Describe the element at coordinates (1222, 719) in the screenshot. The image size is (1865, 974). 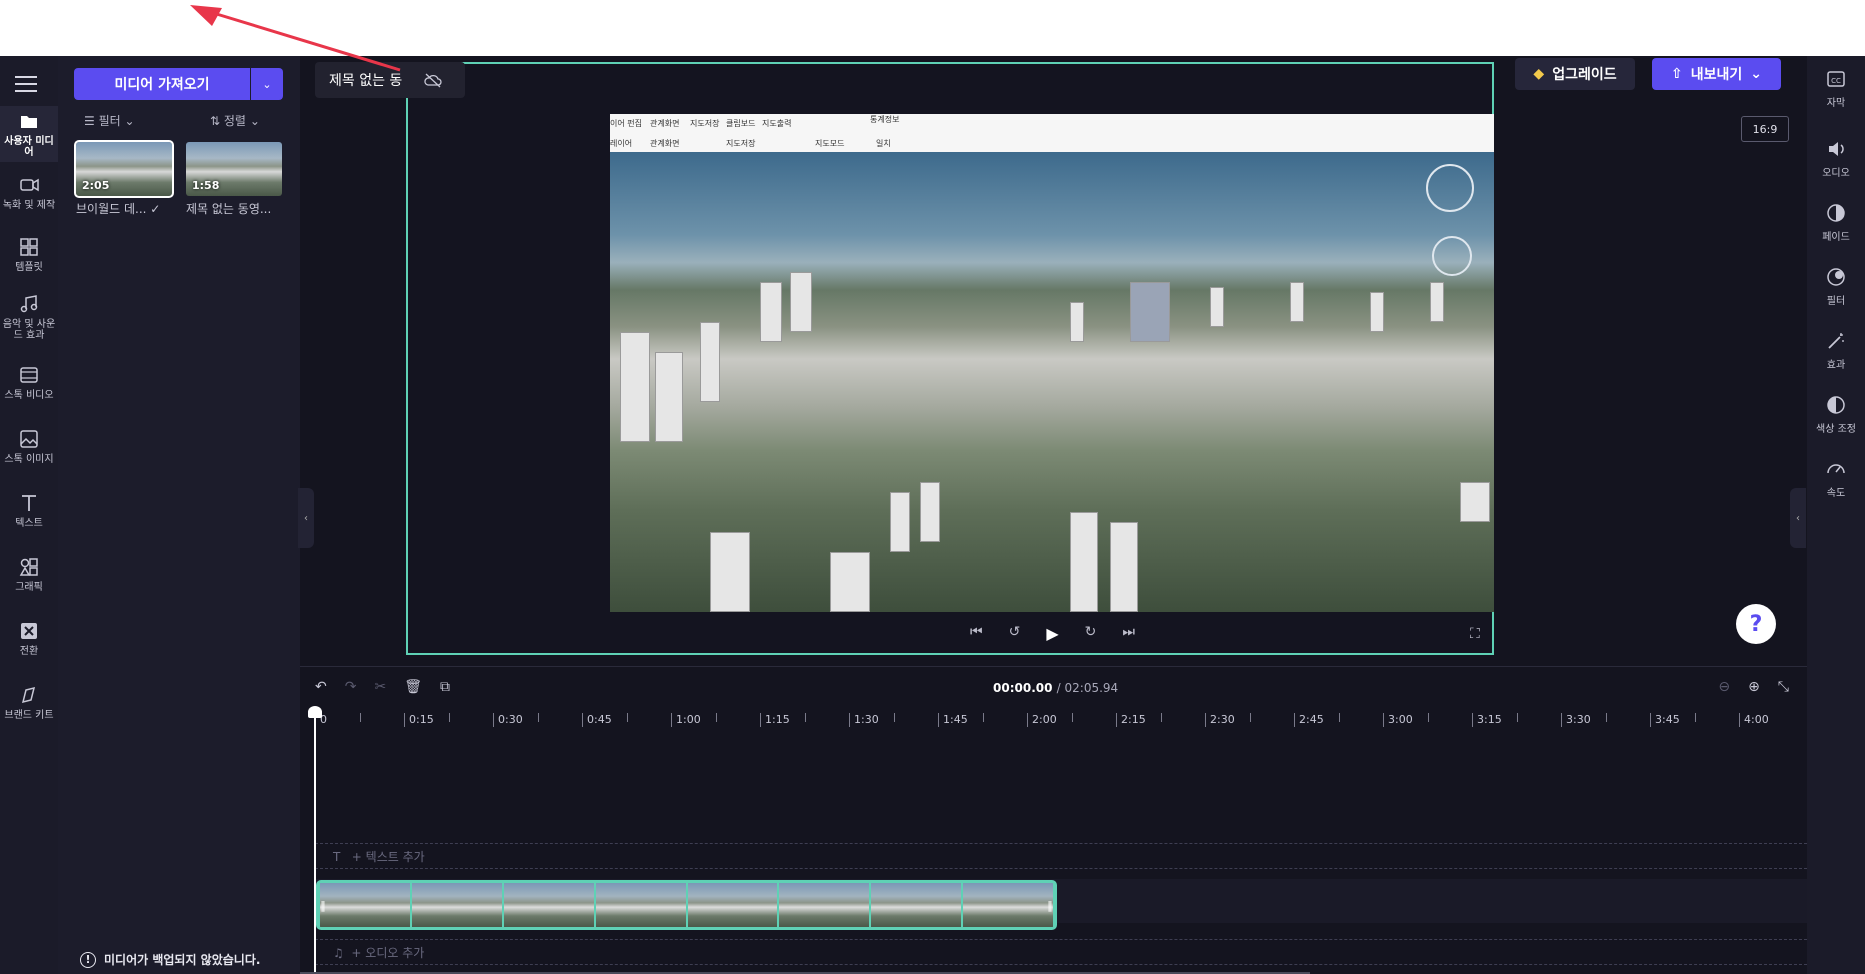
I see `ruler-label: 2:30` at that location.